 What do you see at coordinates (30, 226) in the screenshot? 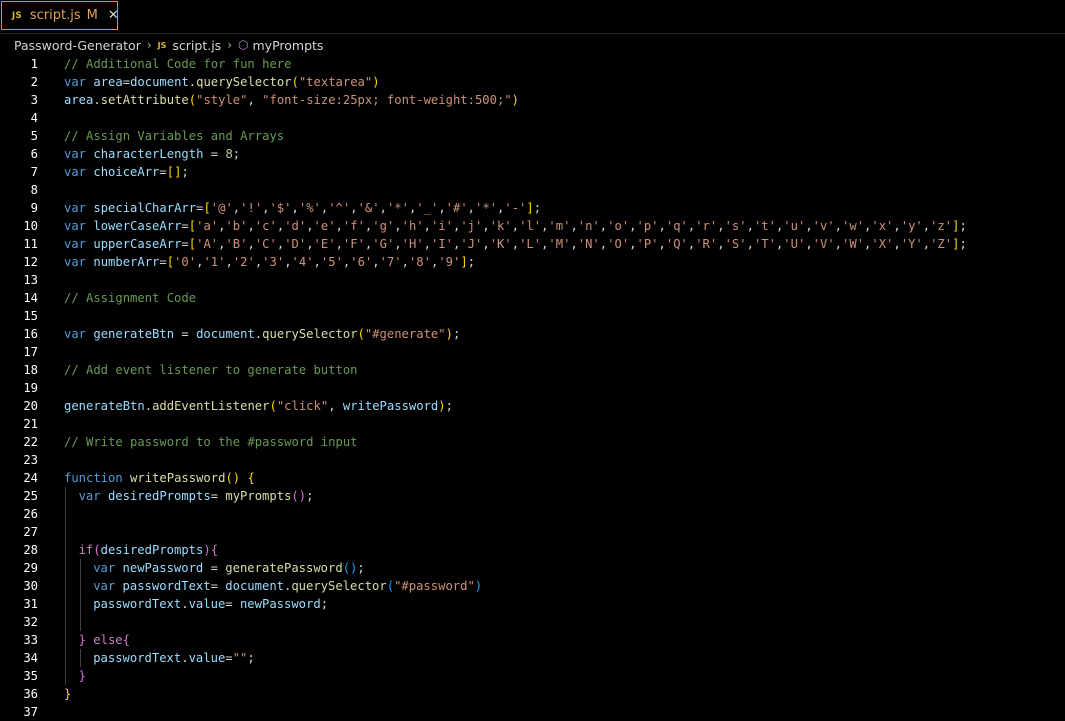
I see `line-number: 10` at bounding box center [30, 226].